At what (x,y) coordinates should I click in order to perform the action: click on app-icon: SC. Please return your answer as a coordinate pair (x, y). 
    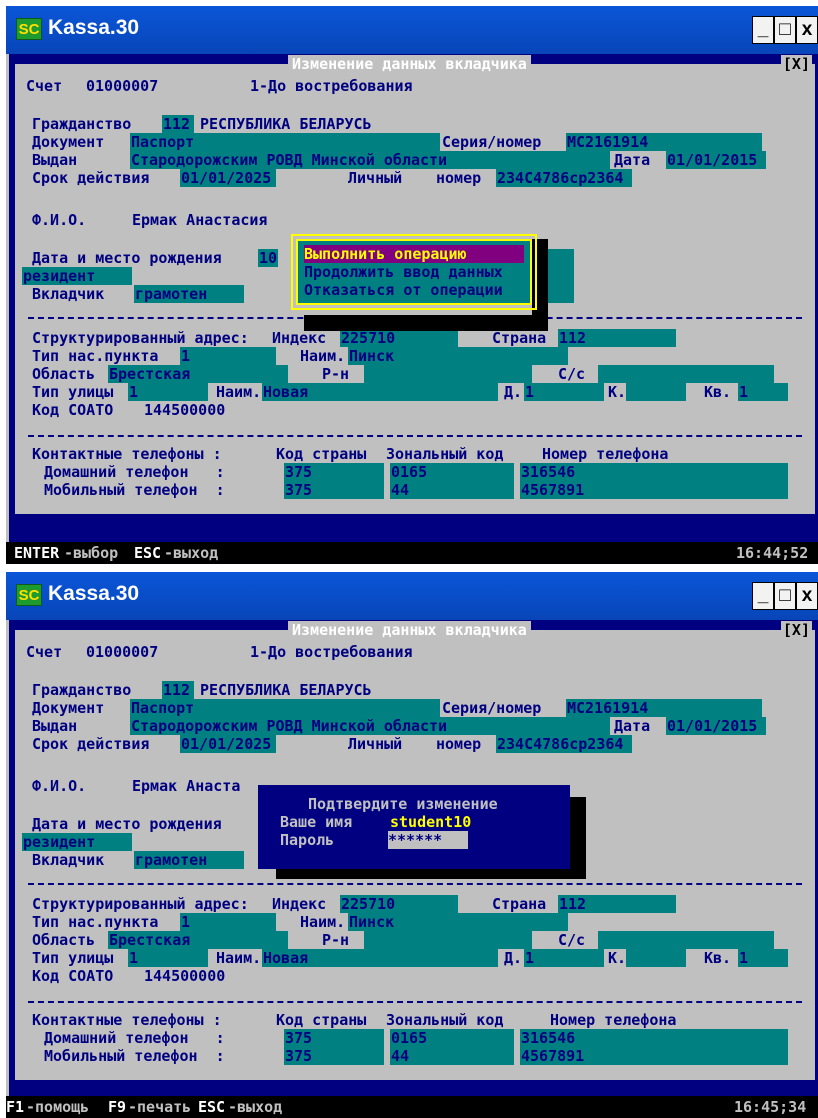
    Looking at the image, I should click on (29, 595).